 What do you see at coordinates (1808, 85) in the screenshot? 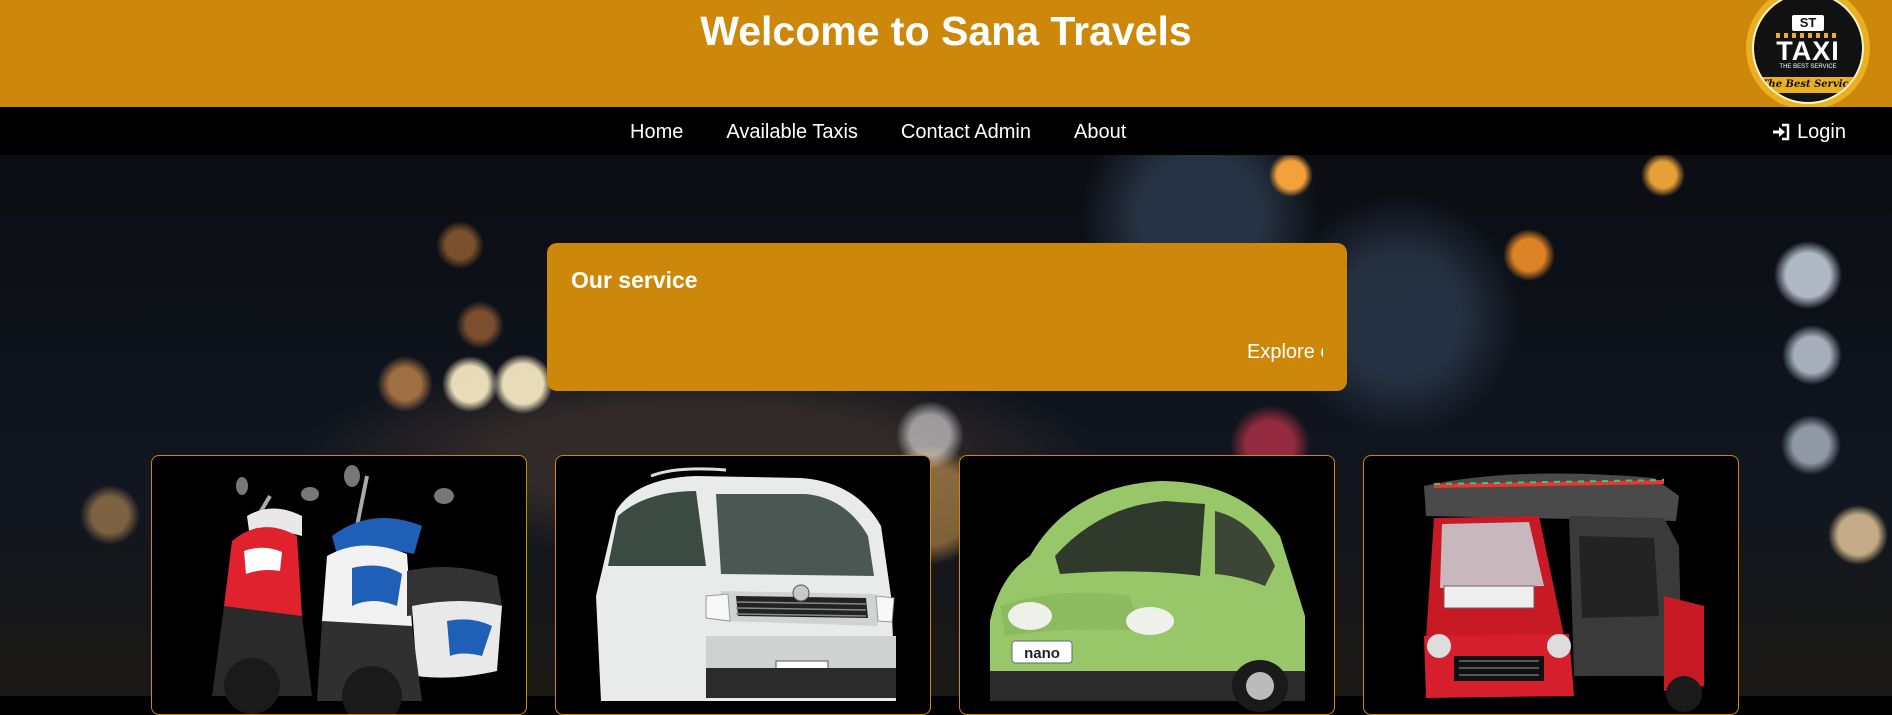
I see `logo-banner-text: The Best Service` at bounding box center [1808, 85].